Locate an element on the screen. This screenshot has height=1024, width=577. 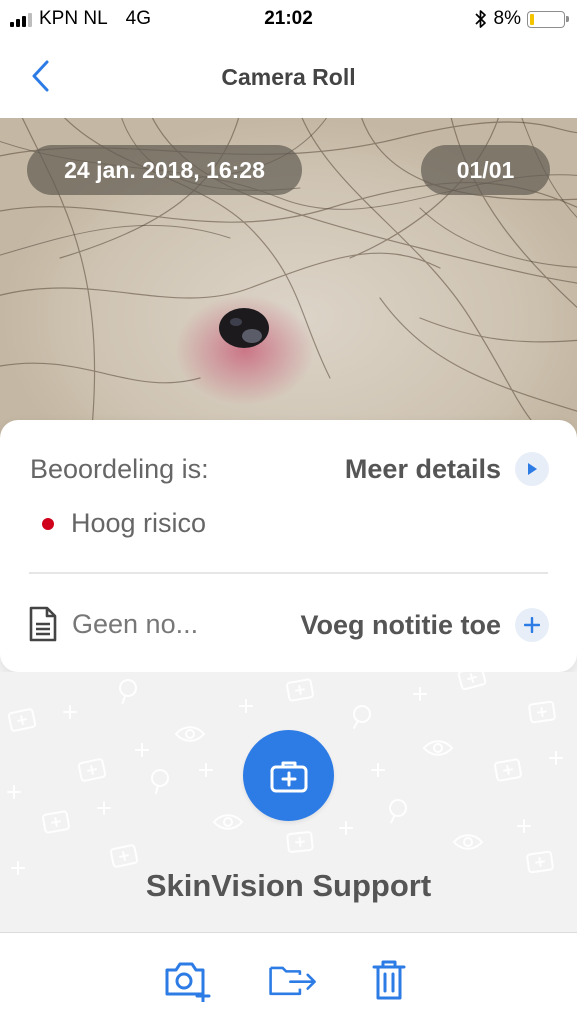
camera-add-icon is located at coordinates (188, 982).